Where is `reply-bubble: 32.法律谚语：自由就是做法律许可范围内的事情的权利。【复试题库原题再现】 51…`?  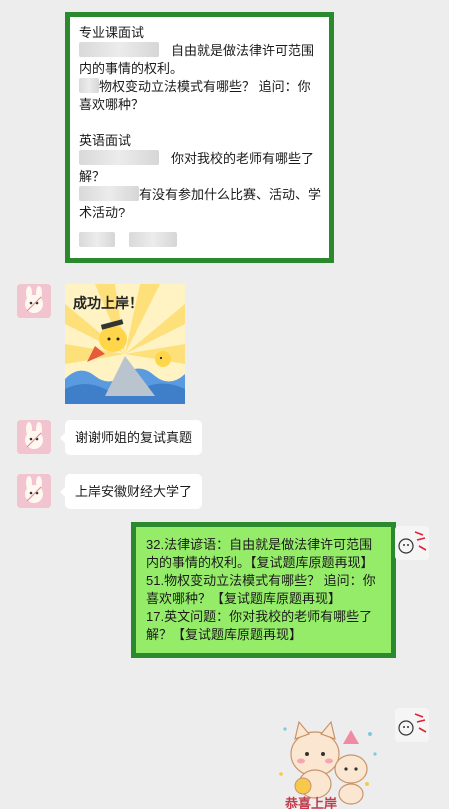 reply-bubble: 32.法律谚语：自由就是做法律许可范围内的事情的权利。【复试题库原题再现】 51… is located at coordinates (263, 590).